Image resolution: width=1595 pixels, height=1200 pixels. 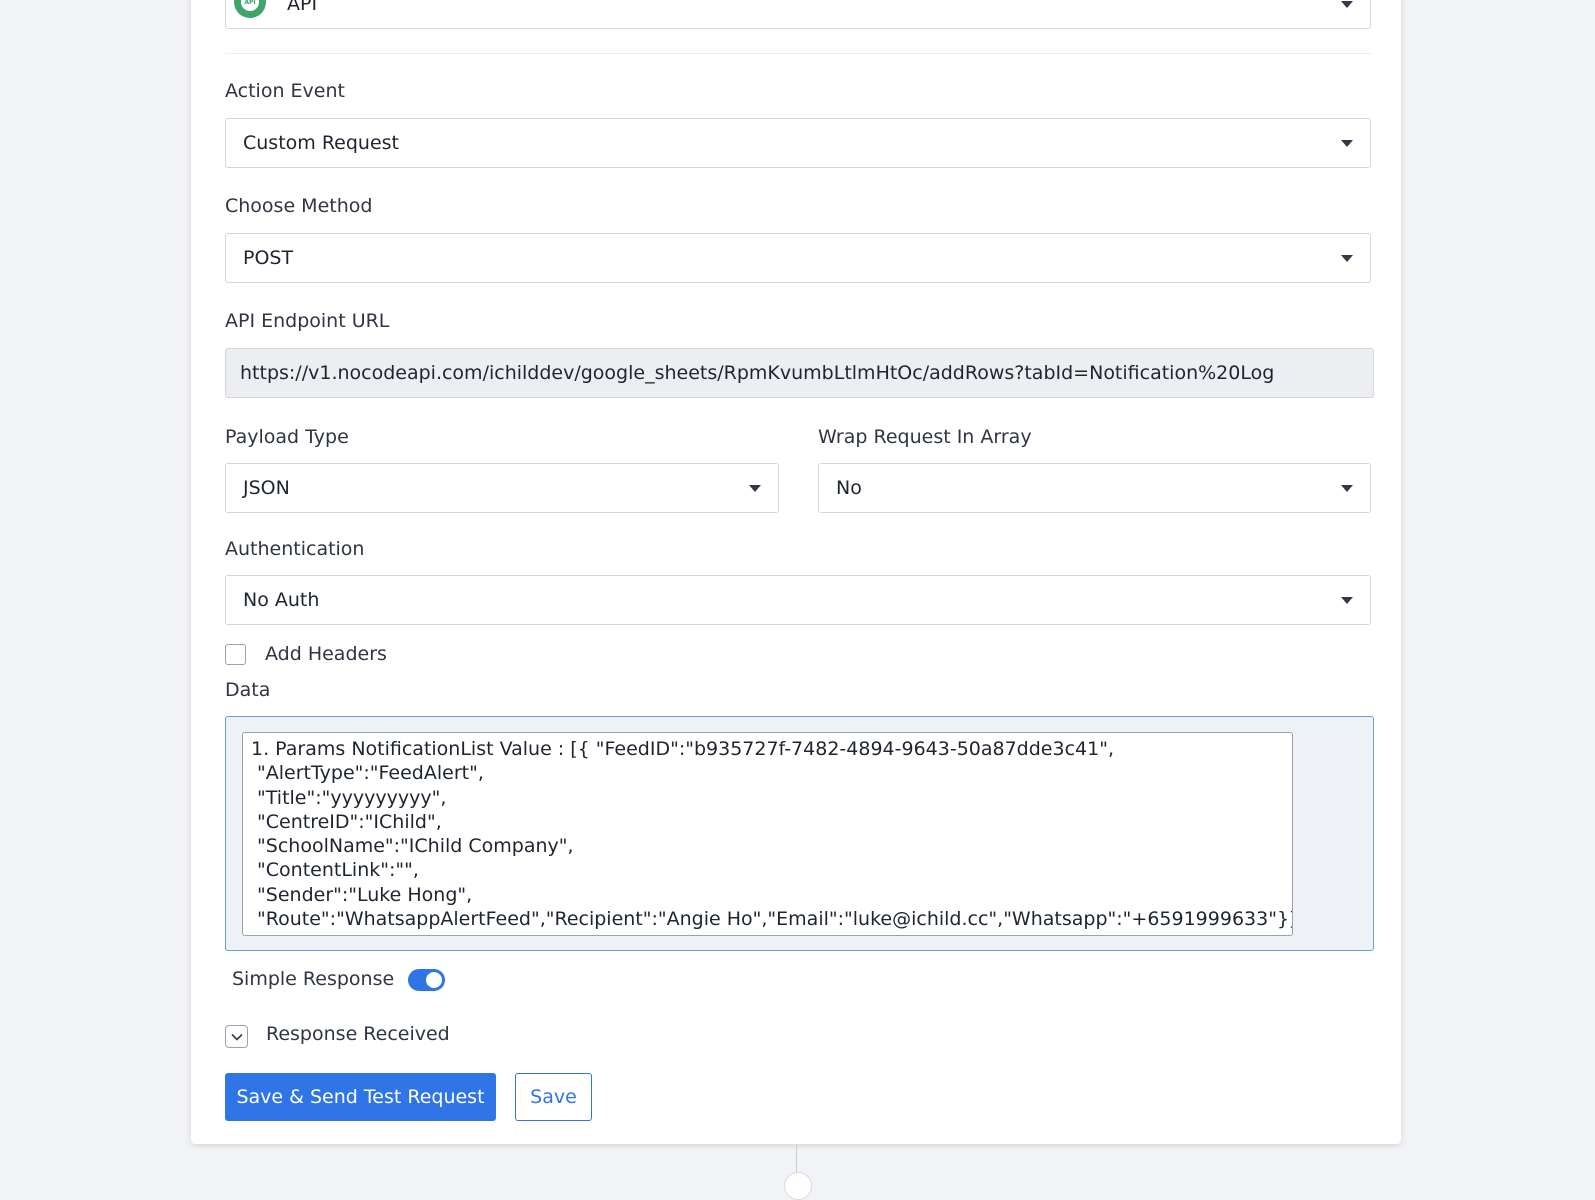 What do you see at coordinates (313, 979) in the screenshot?
I see `simple-response-label: Simple Response` at bounding box center [313, 979].